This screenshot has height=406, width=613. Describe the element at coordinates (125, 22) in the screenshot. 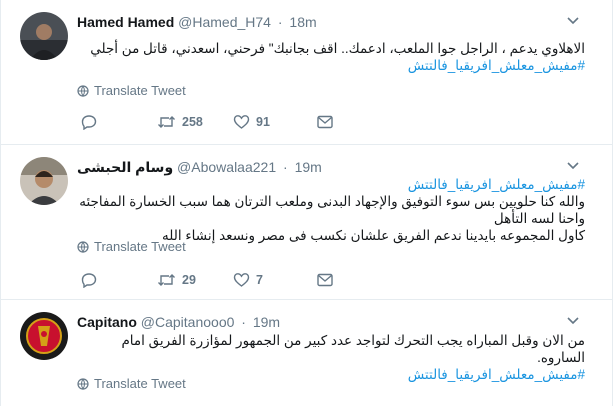

I see `display-name: Hamed Hamed` at that location.